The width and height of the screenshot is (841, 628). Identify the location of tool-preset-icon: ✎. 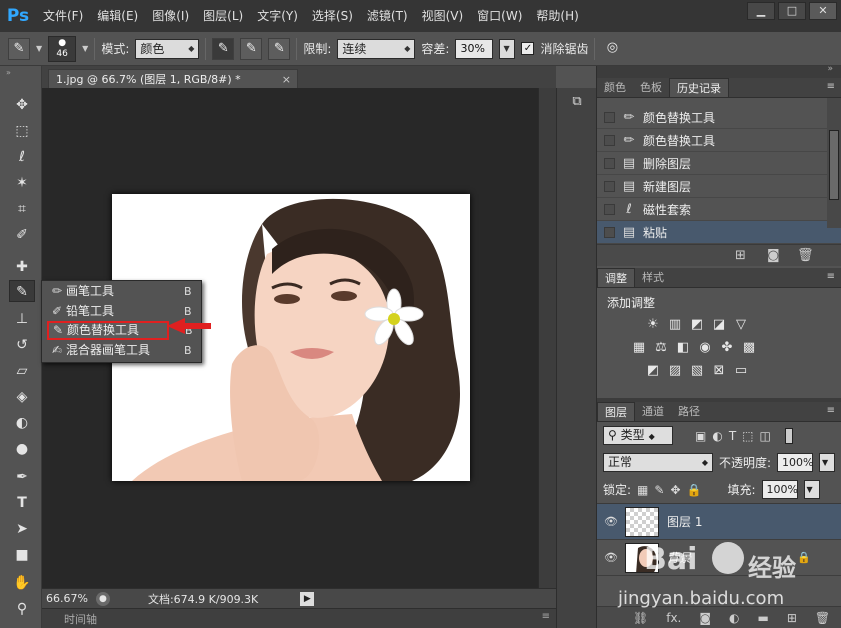
(19, 48).